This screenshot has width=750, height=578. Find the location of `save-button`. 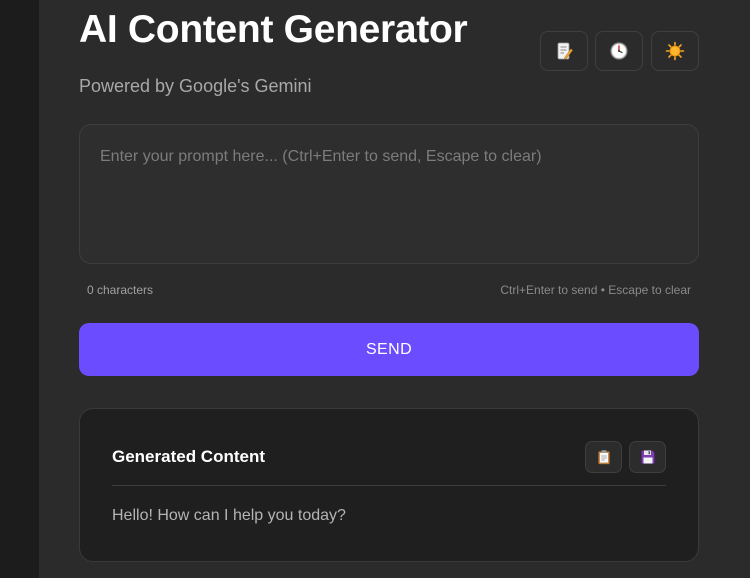

save-button is located at coordinates (647, 457).